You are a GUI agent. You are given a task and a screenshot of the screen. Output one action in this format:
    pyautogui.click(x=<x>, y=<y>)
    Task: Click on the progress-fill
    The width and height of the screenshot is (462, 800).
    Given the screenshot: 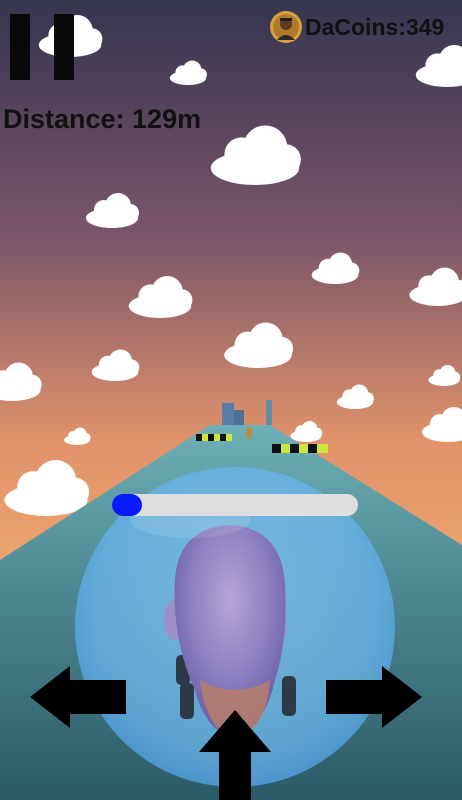 What is the action you would take?
    pyautogui.click(x=127, y=505)
    